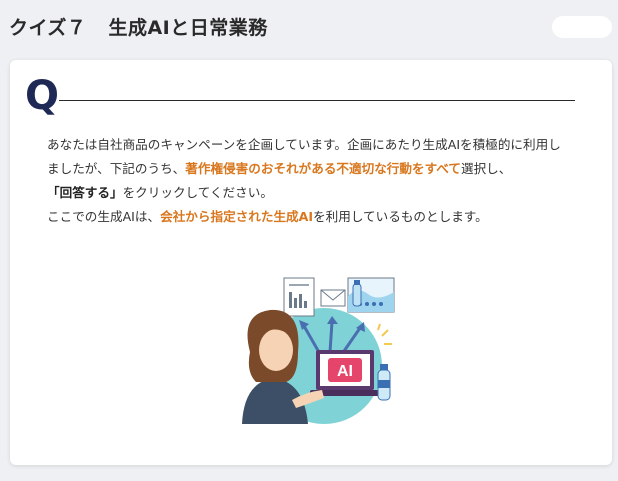  What do you see at coordinates (317, 100) in the screenshot?
I see `question-divider` at bounding box center [317, 100].